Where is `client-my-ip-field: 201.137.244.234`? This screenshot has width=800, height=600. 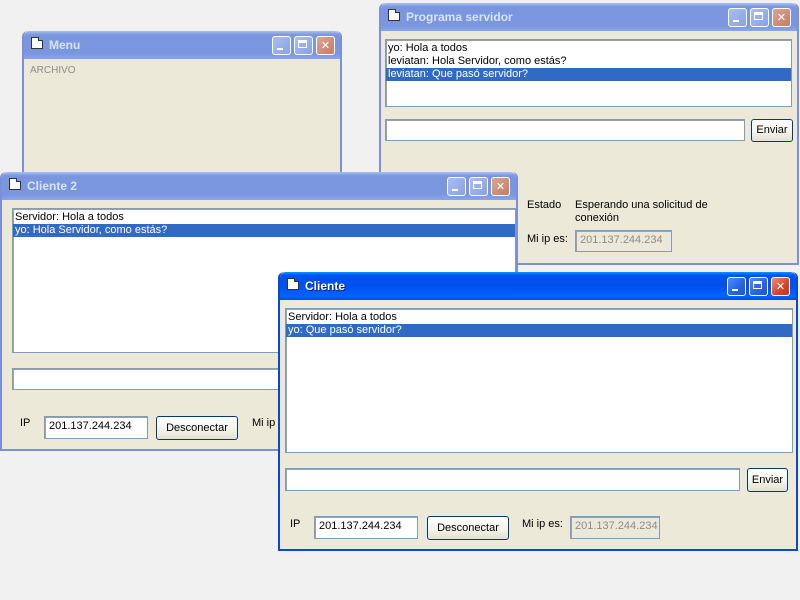
client-my-ip-field: 201.137.244.234 is located at coordinates (615, 527).